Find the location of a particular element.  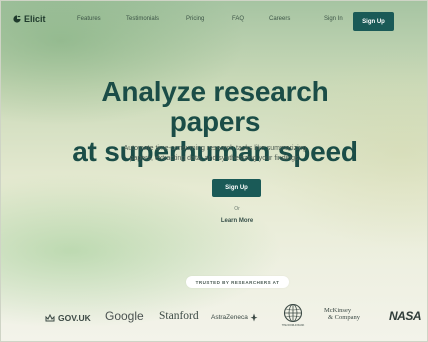

hero-sign-up-button: Sign Up is located at coordinates (236, 188).